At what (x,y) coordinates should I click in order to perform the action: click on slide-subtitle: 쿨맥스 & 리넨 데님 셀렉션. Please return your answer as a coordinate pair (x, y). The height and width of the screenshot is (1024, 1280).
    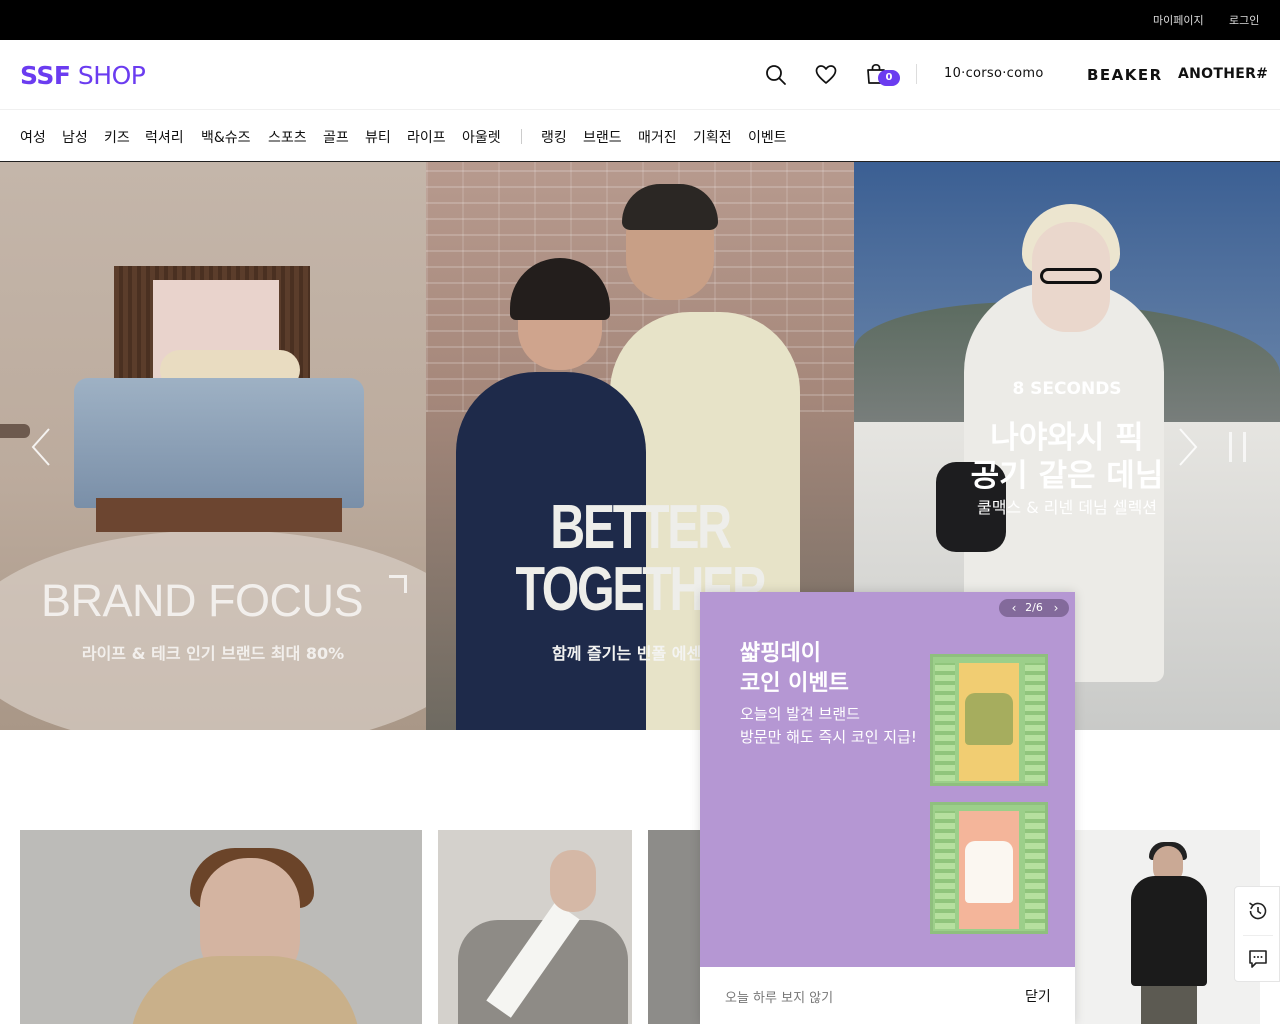
    Looking at the image, I should click on (1067, 507).